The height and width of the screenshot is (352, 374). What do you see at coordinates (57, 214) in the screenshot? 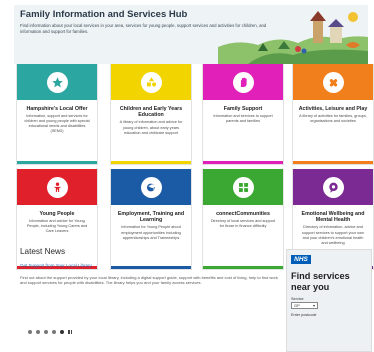
I see `tile-title: Young People` at bounding box center [57, 214].